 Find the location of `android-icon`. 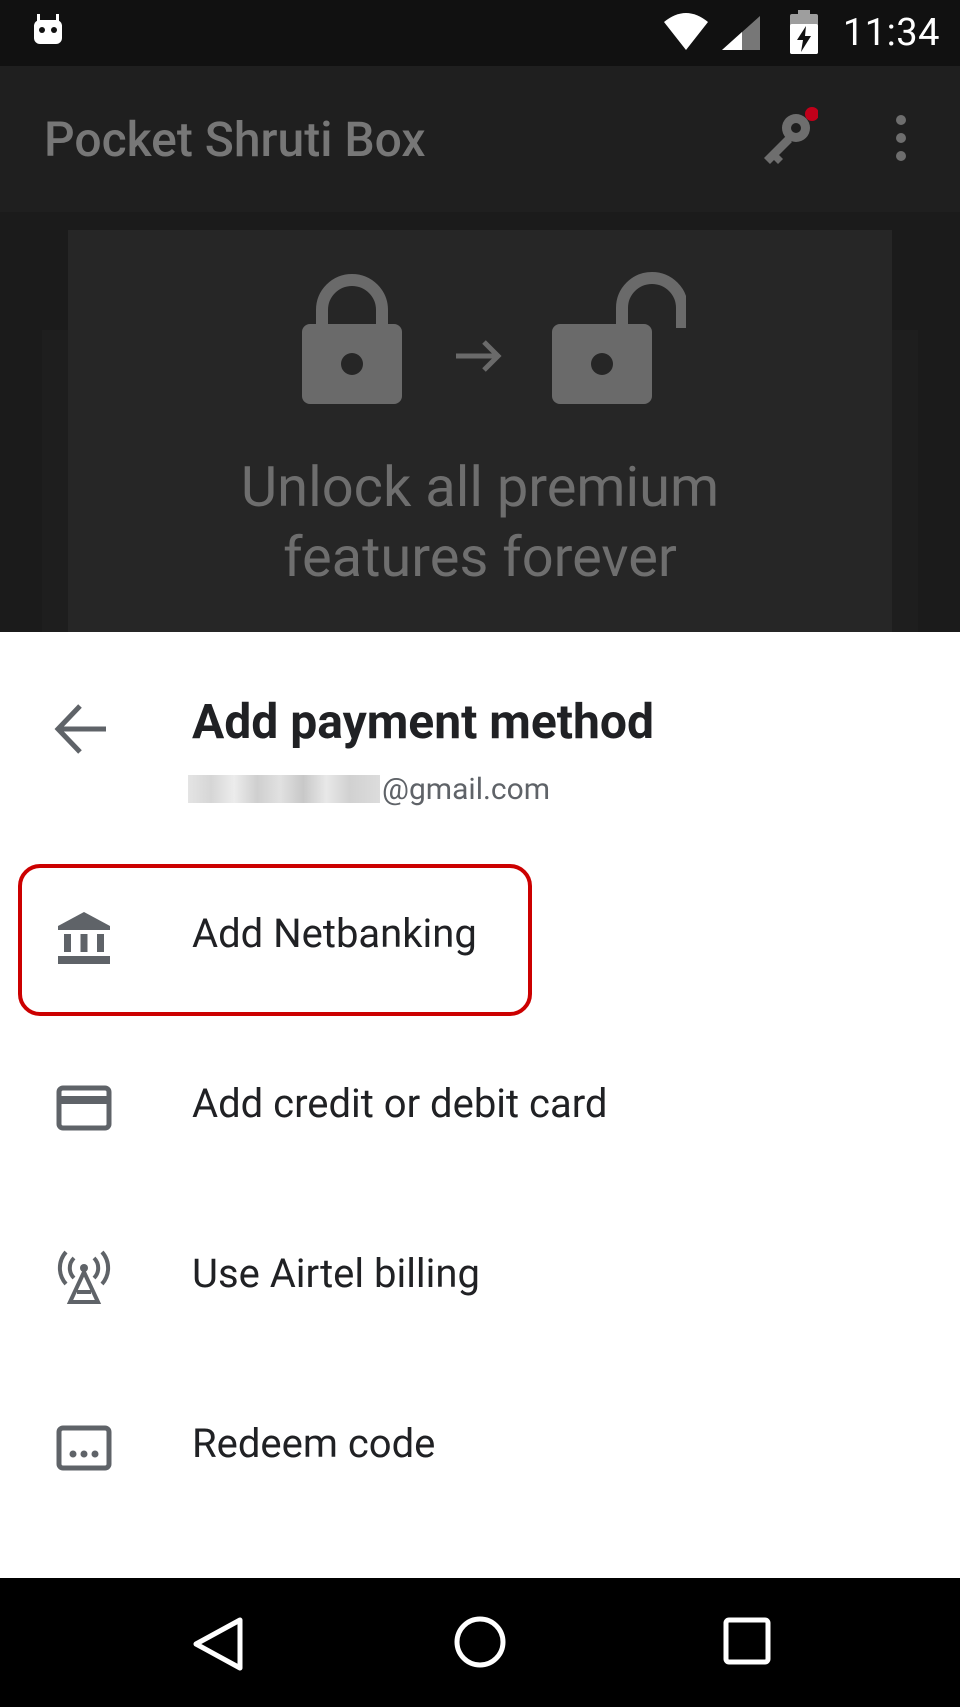

android-icon is located at coordinates (48, 29).